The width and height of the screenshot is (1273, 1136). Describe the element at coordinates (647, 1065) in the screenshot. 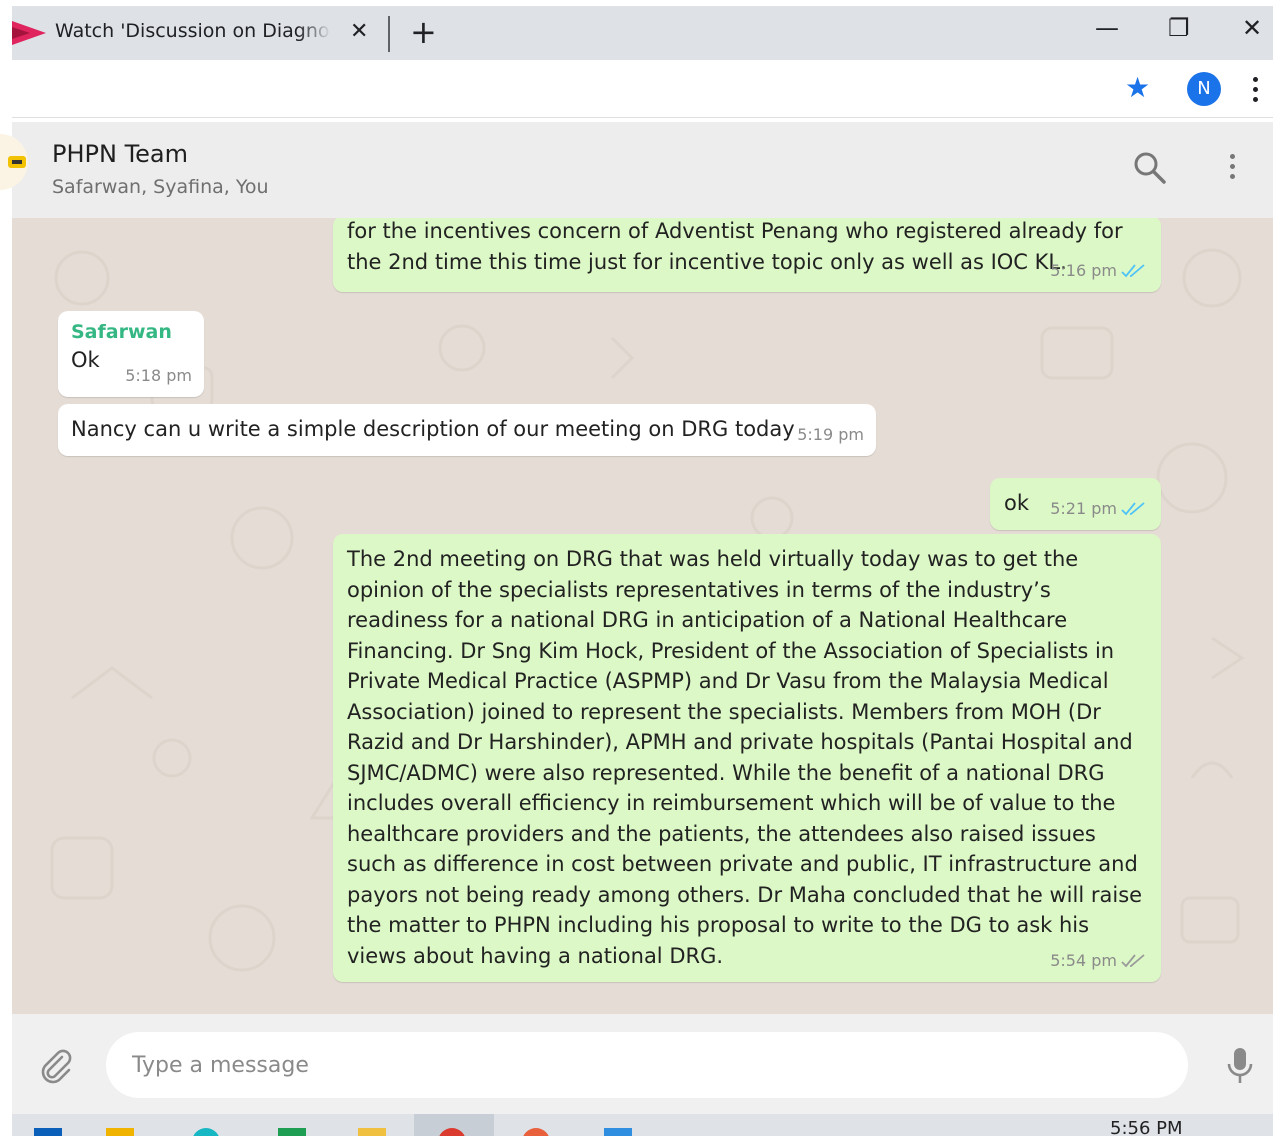

I see `message-input` at that location.